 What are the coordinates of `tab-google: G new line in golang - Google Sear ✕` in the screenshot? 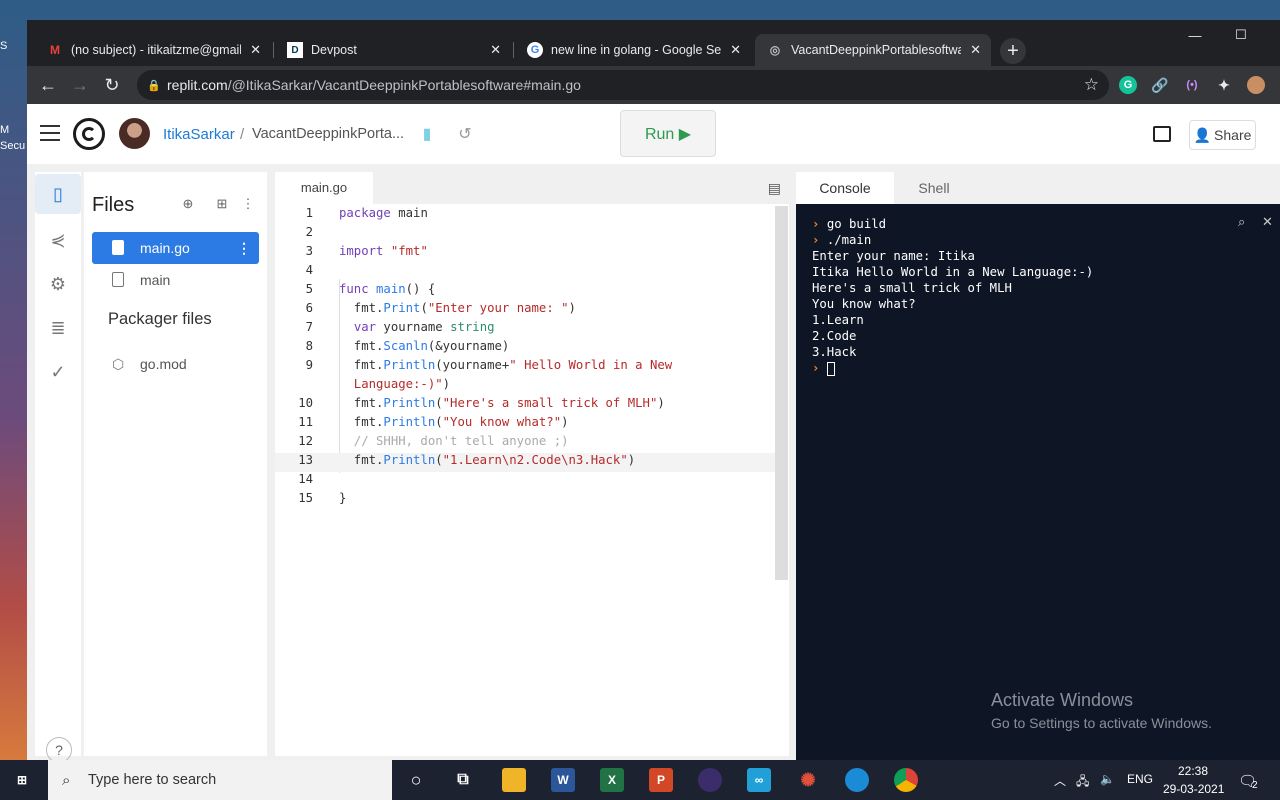 It's located at (633, 50).